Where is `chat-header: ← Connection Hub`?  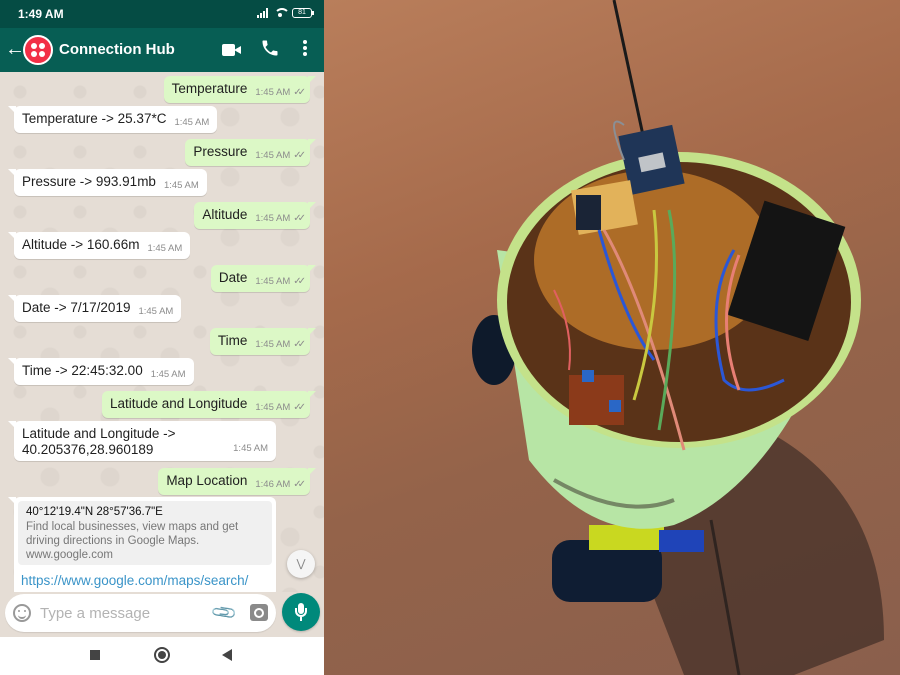 chat-header: ← Connection Hub is located at coordinates (162, 50).